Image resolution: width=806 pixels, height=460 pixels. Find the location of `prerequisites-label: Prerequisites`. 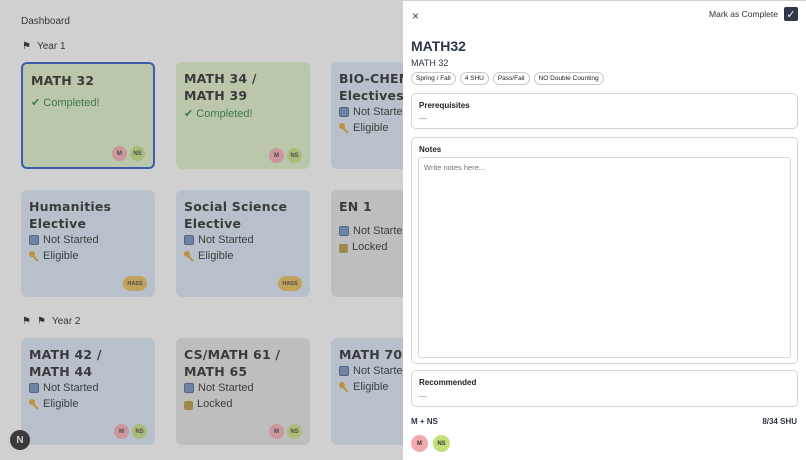

prerequisites-label: Prerequisites is located at coordinates (444, 105).